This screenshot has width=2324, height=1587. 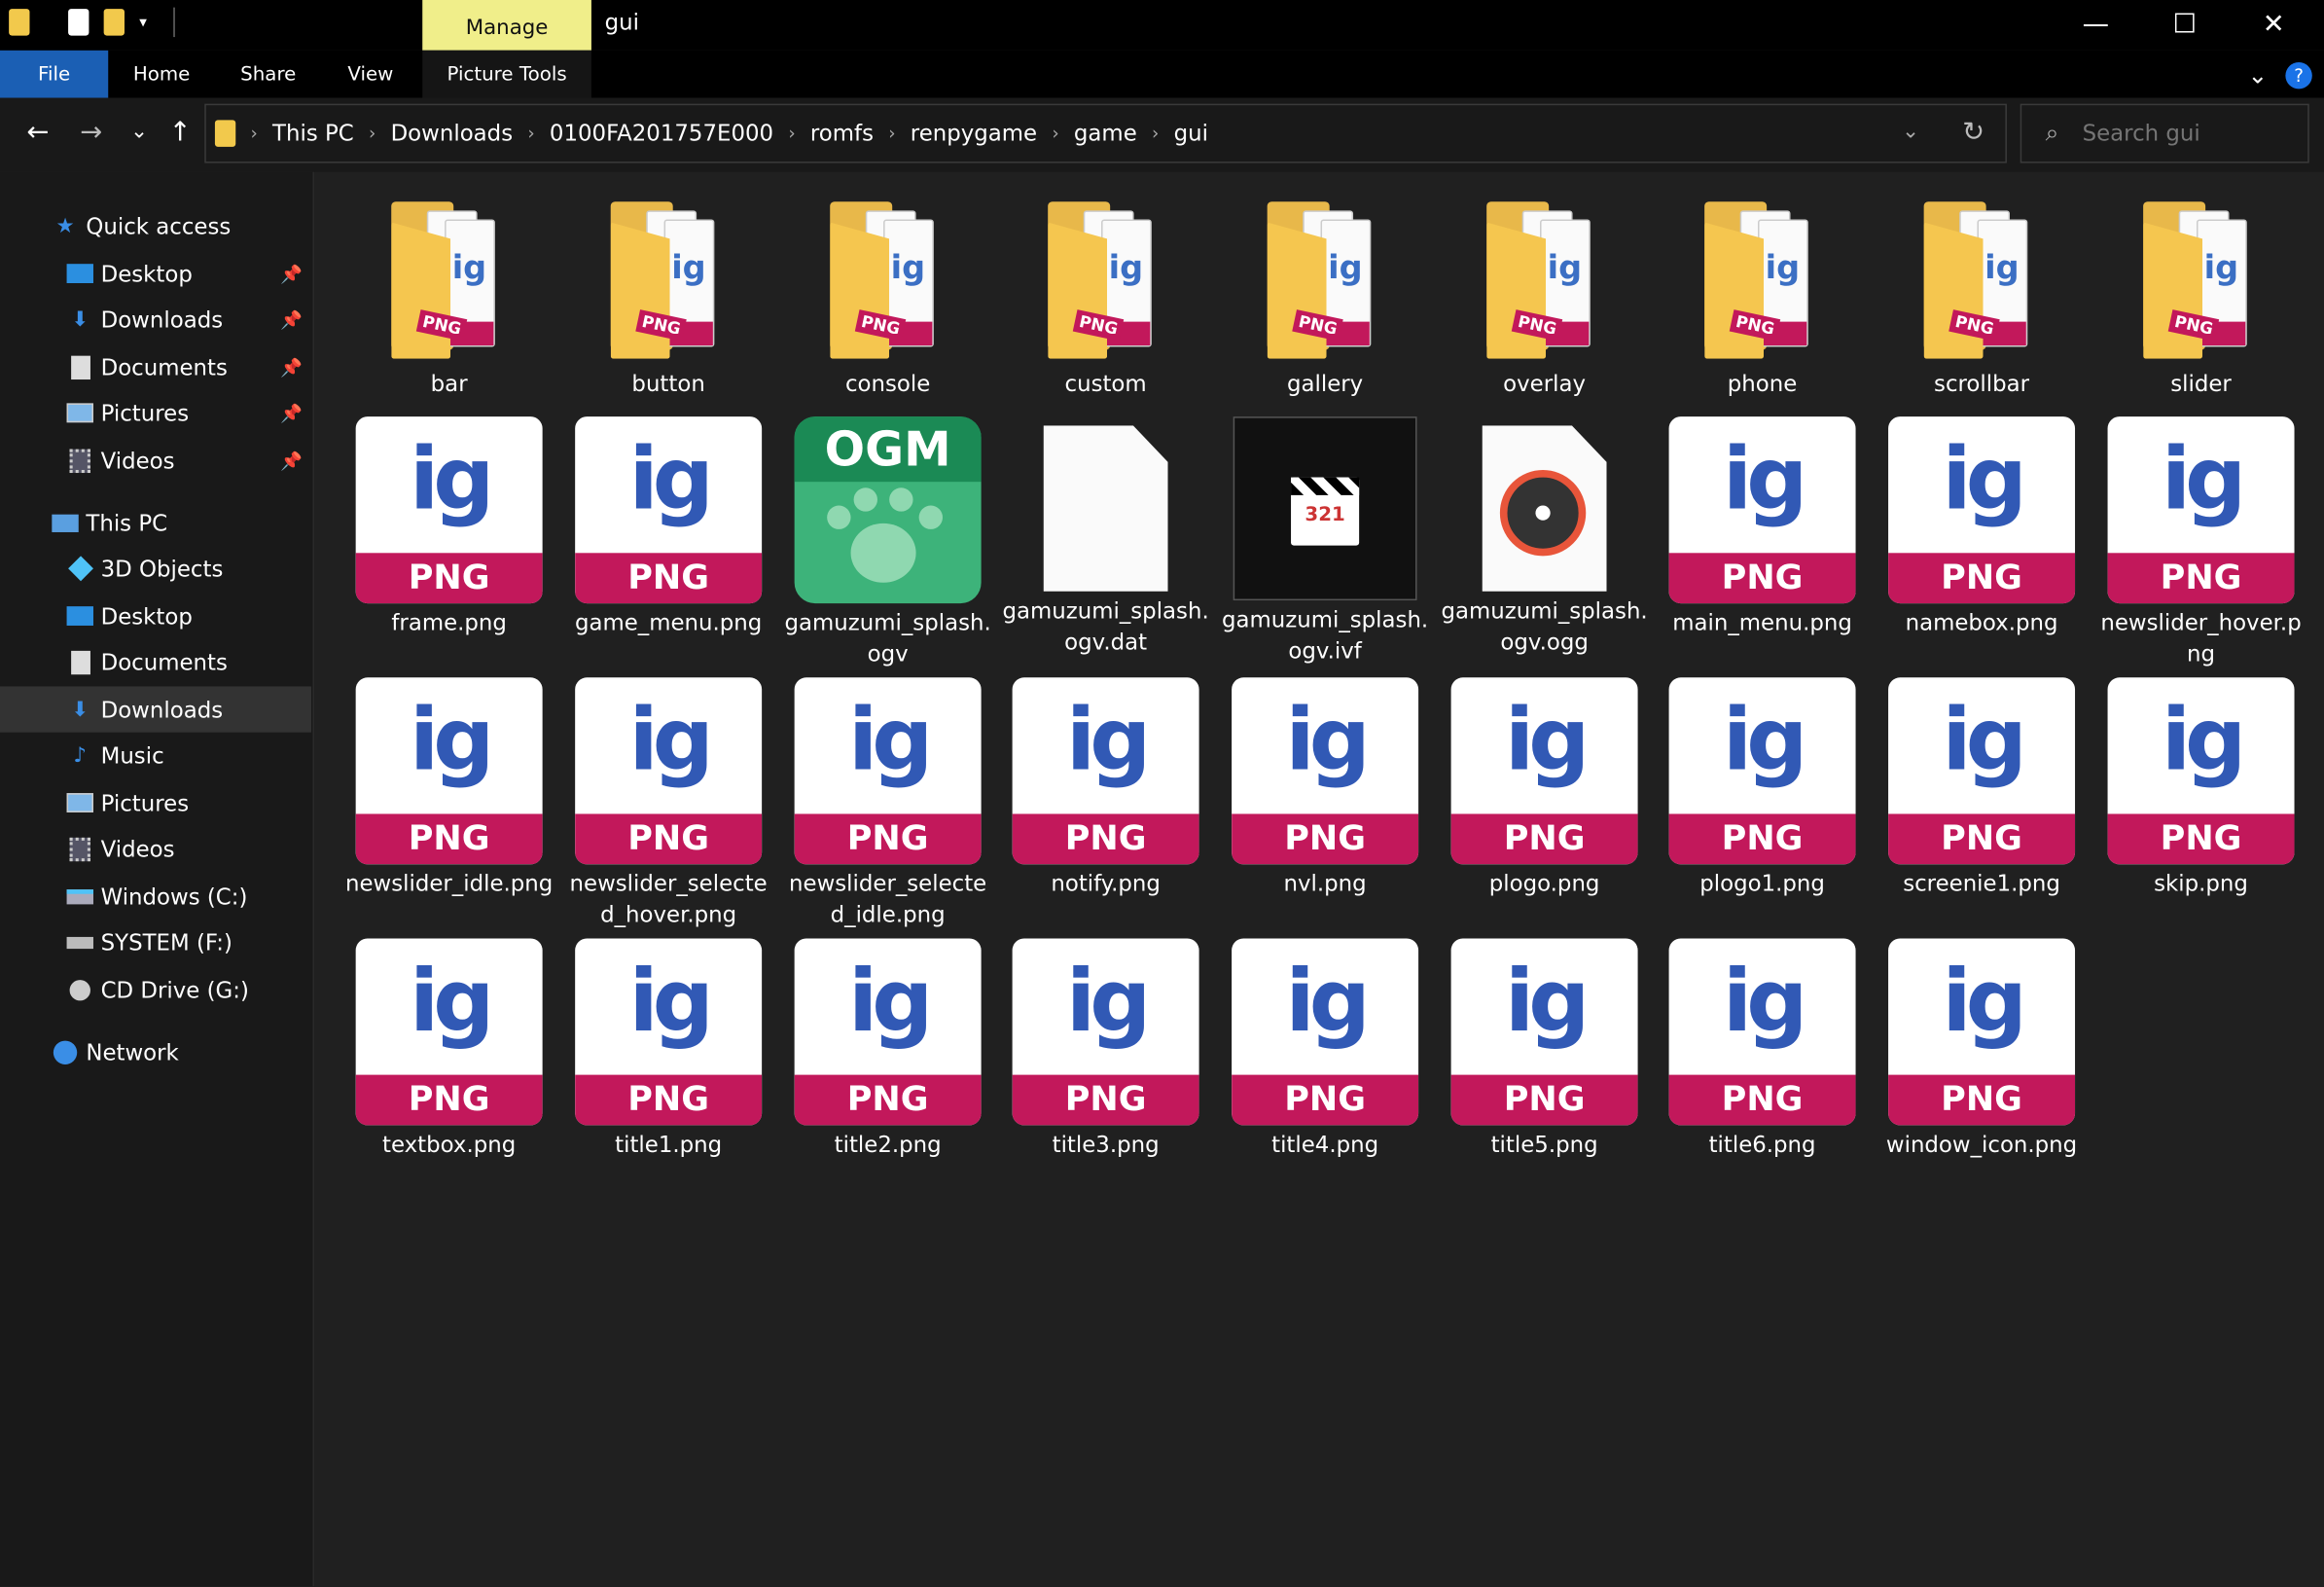 I want to click on tab-home: Home, so click(x=161, y=74).